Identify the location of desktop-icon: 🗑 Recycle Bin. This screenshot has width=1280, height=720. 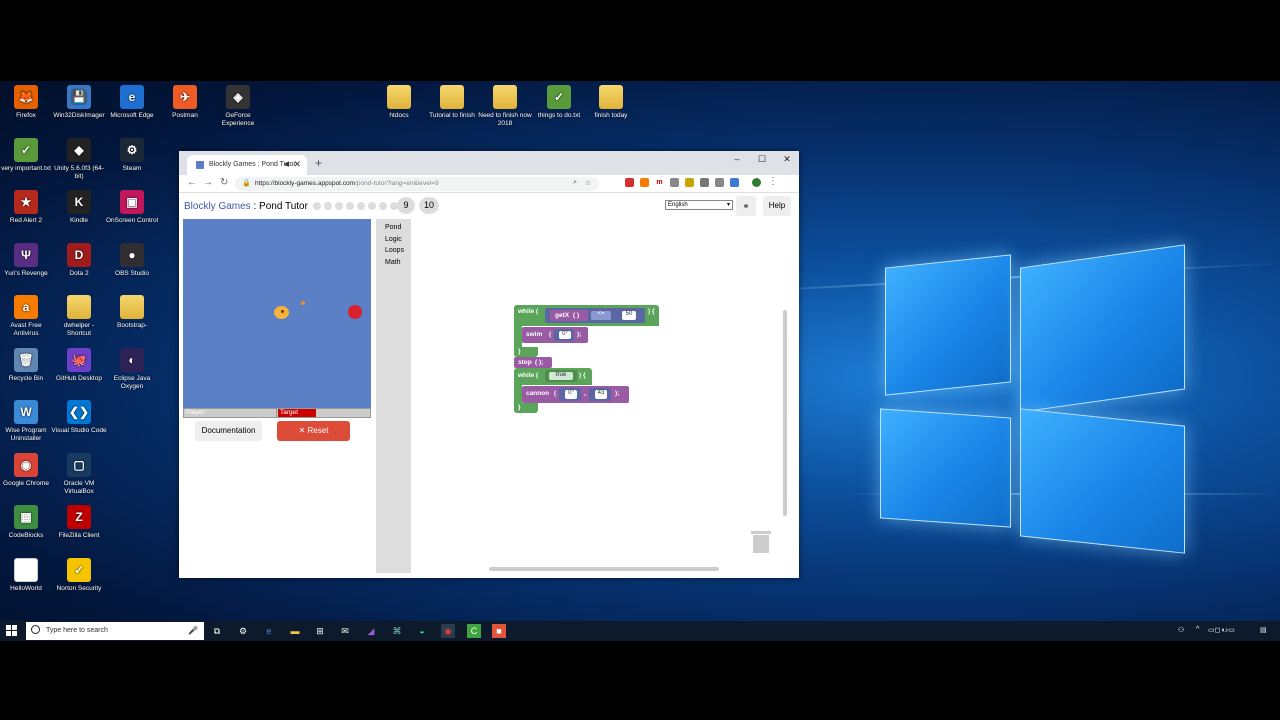
(27, 365).